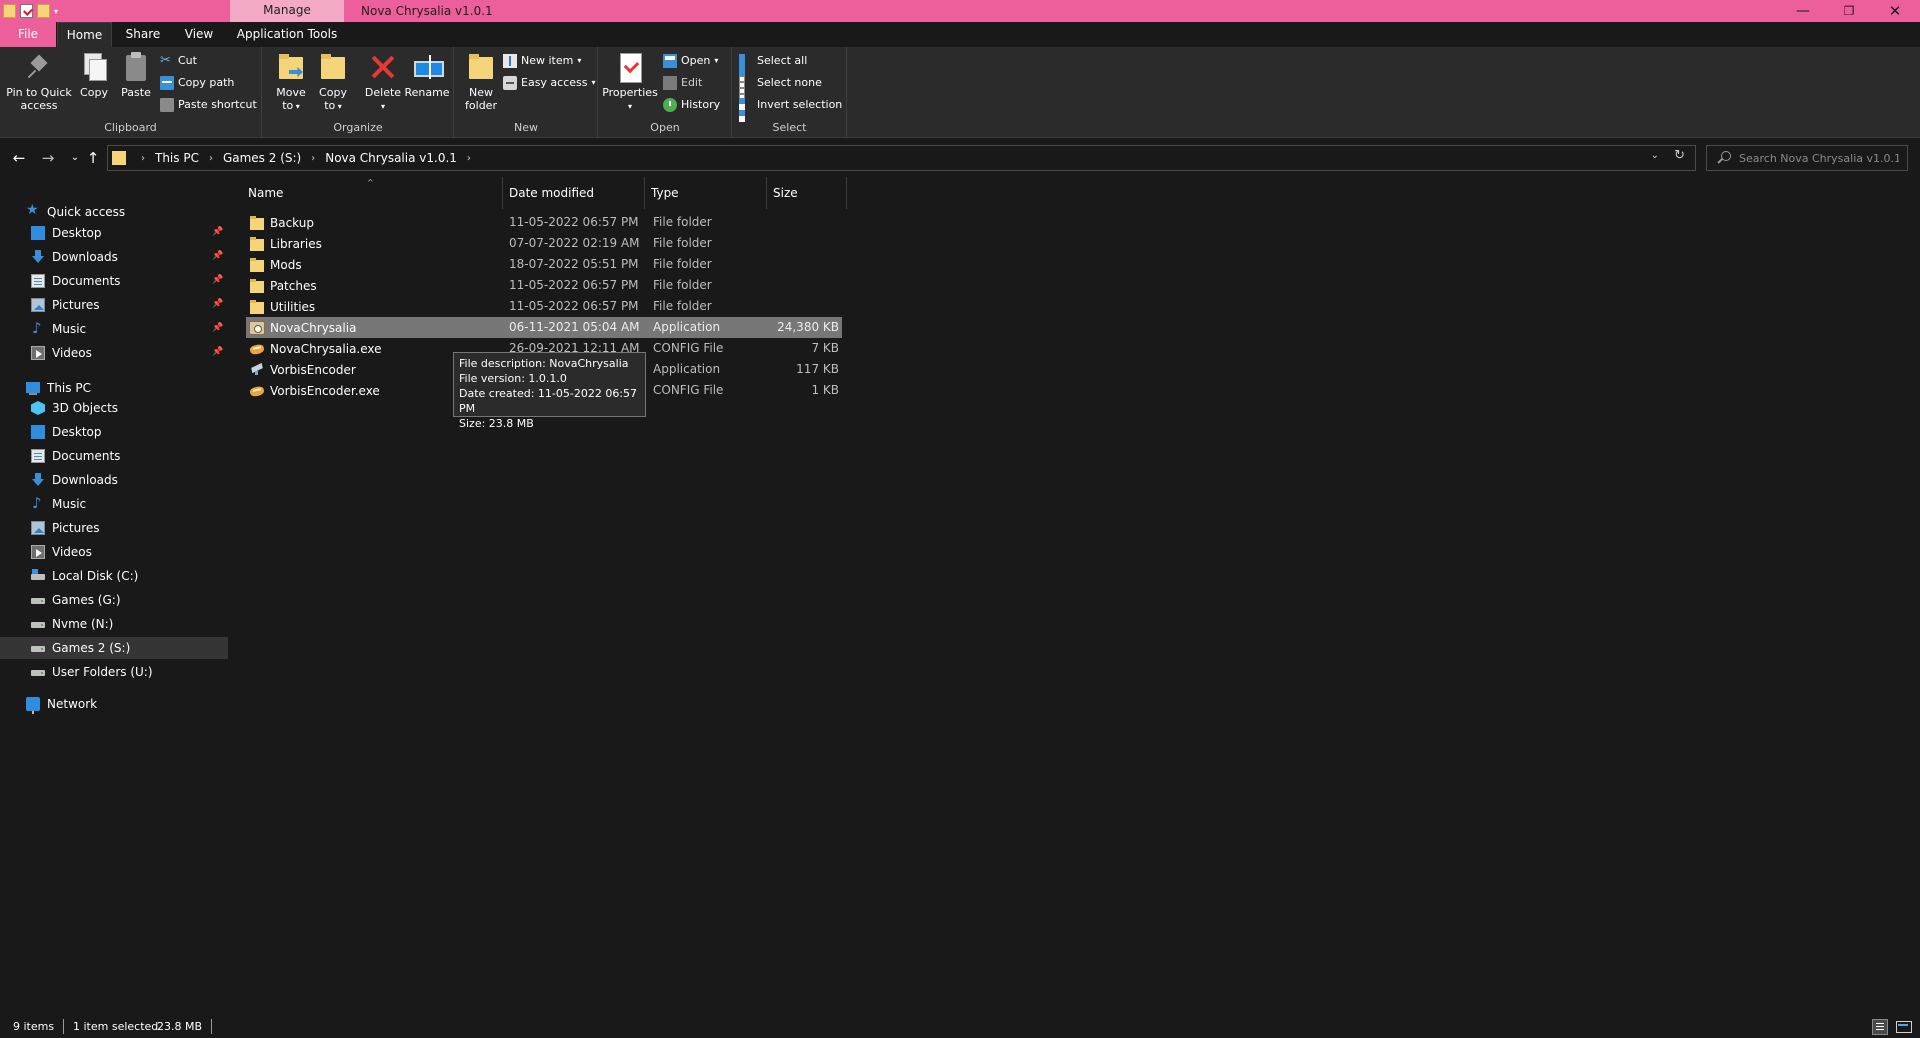  I want to click on pin-to-quick-access-button: Pin to Quick access, so click(39, 81).